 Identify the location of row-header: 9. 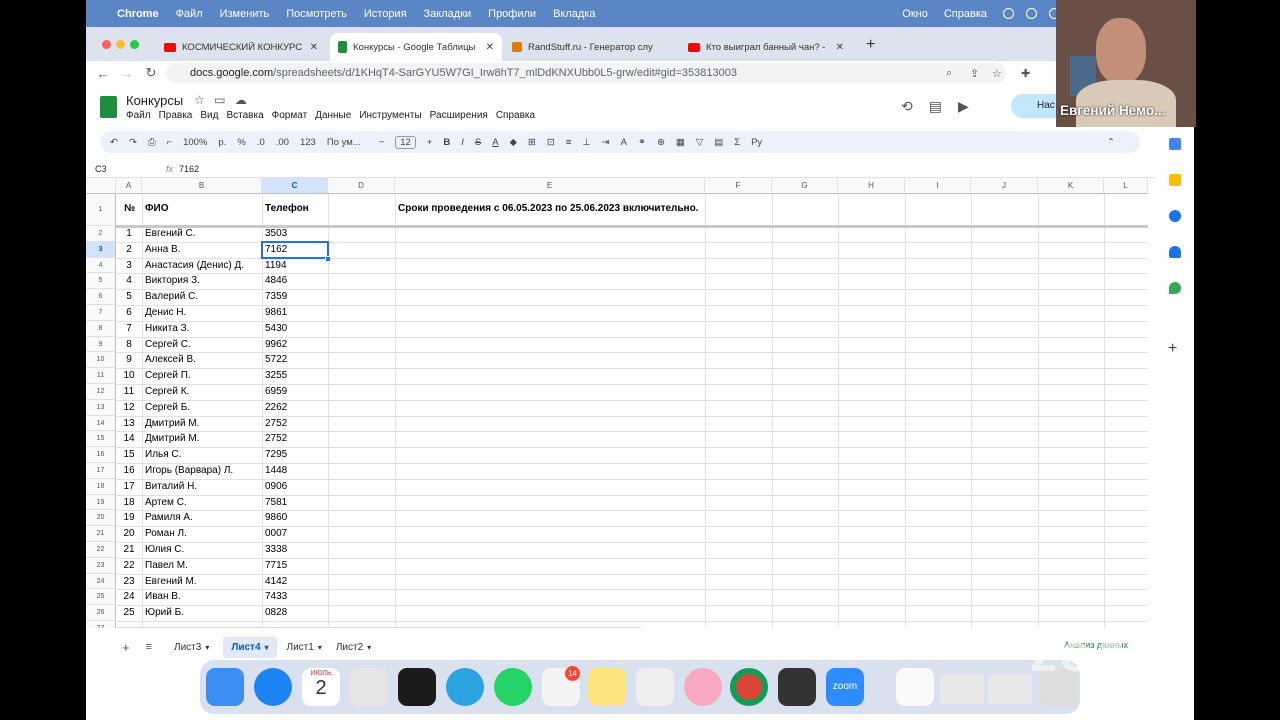
(101, 344).